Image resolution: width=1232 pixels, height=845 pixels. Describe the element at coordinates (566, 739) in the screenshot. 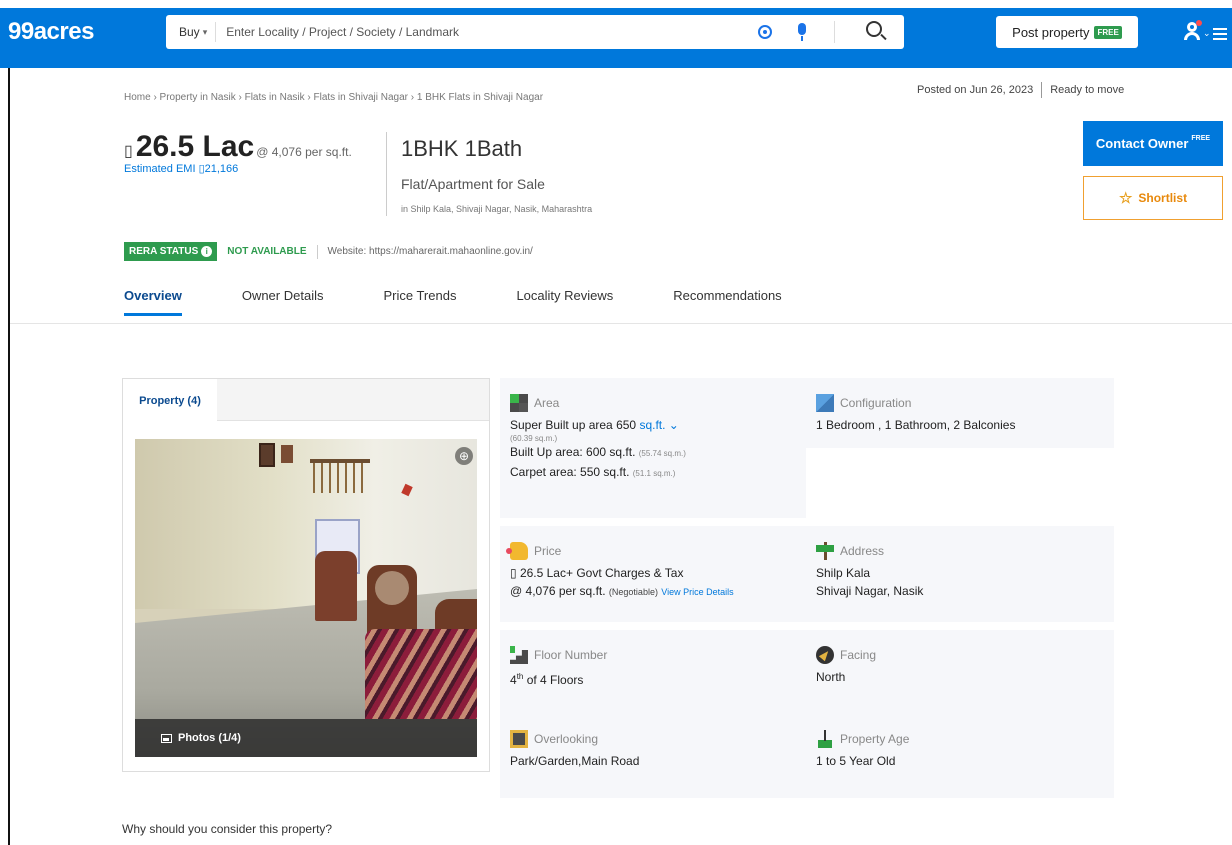

I see `detail-overlooking-label: Overlooking` at that location.